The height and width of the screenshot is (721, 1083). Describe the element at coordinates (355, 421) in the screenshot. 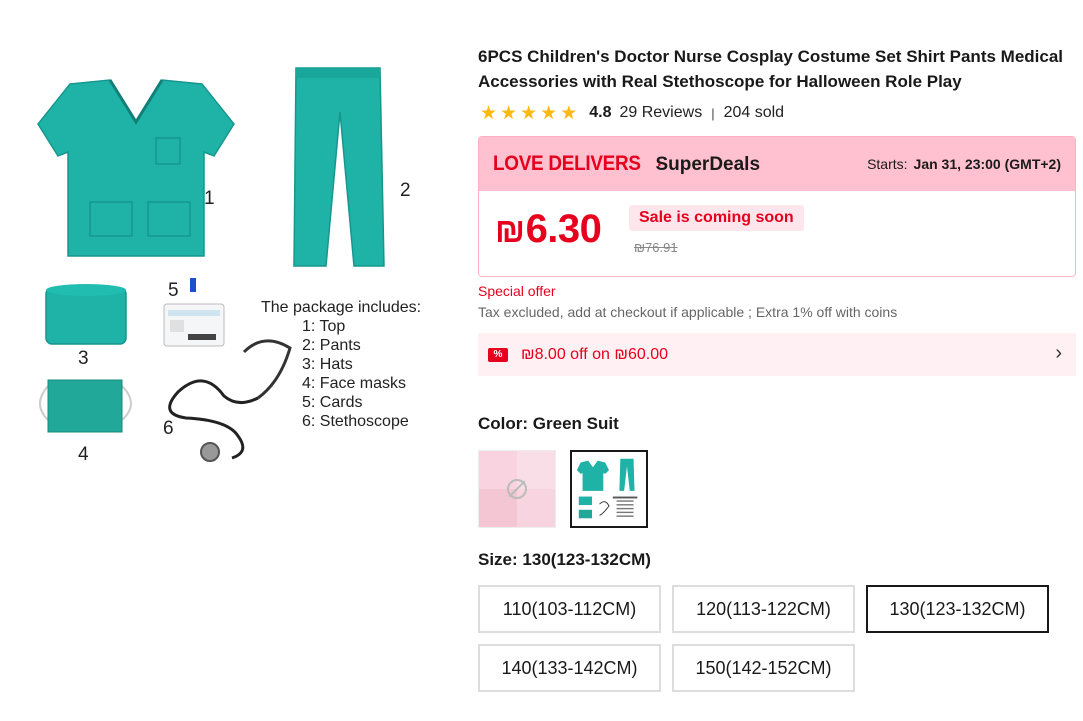

I see `package-item-6: 6: Stethoscope` at that location.